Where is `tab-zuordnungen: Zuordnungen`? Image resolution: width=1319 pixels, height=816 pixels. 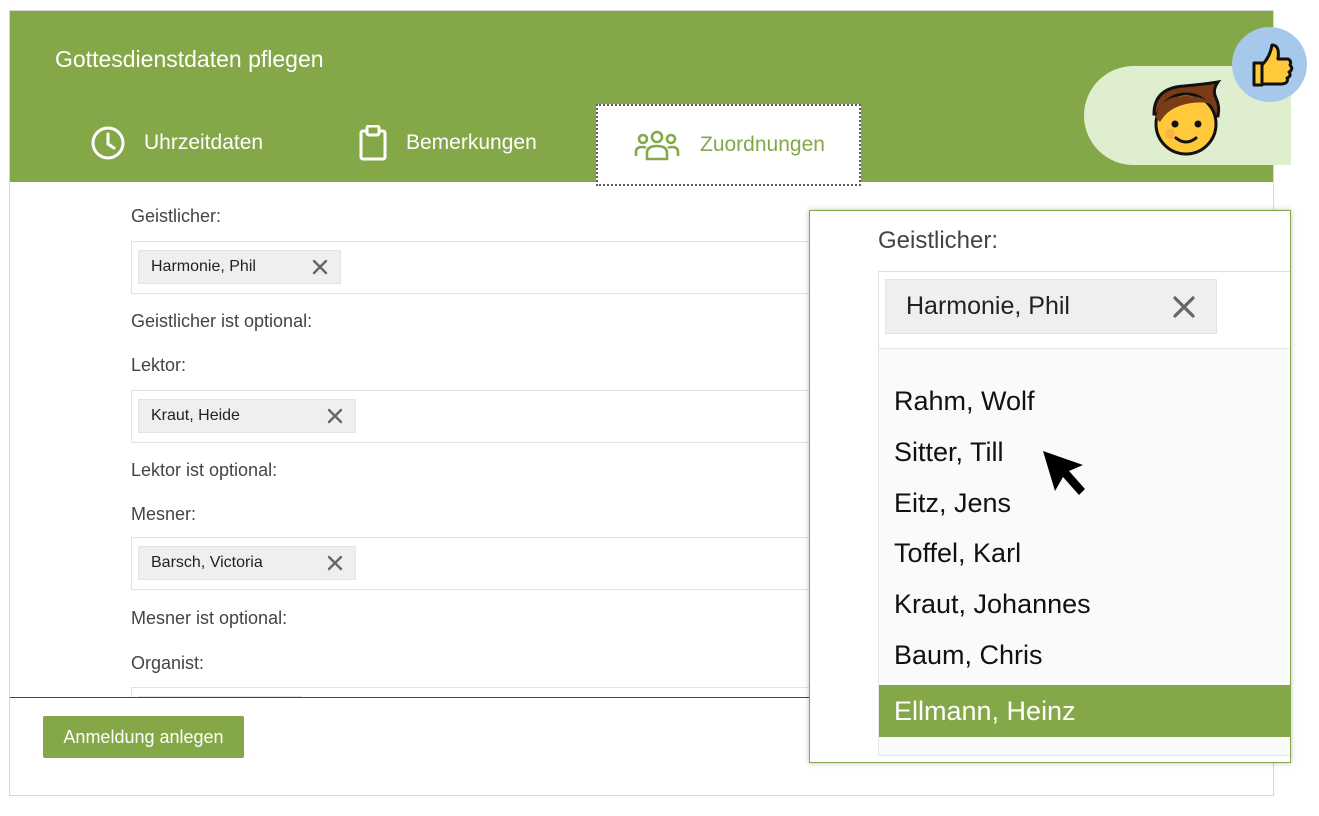 tab-zuordnungen: Zuordnungen is located at coordinates (728, 145).